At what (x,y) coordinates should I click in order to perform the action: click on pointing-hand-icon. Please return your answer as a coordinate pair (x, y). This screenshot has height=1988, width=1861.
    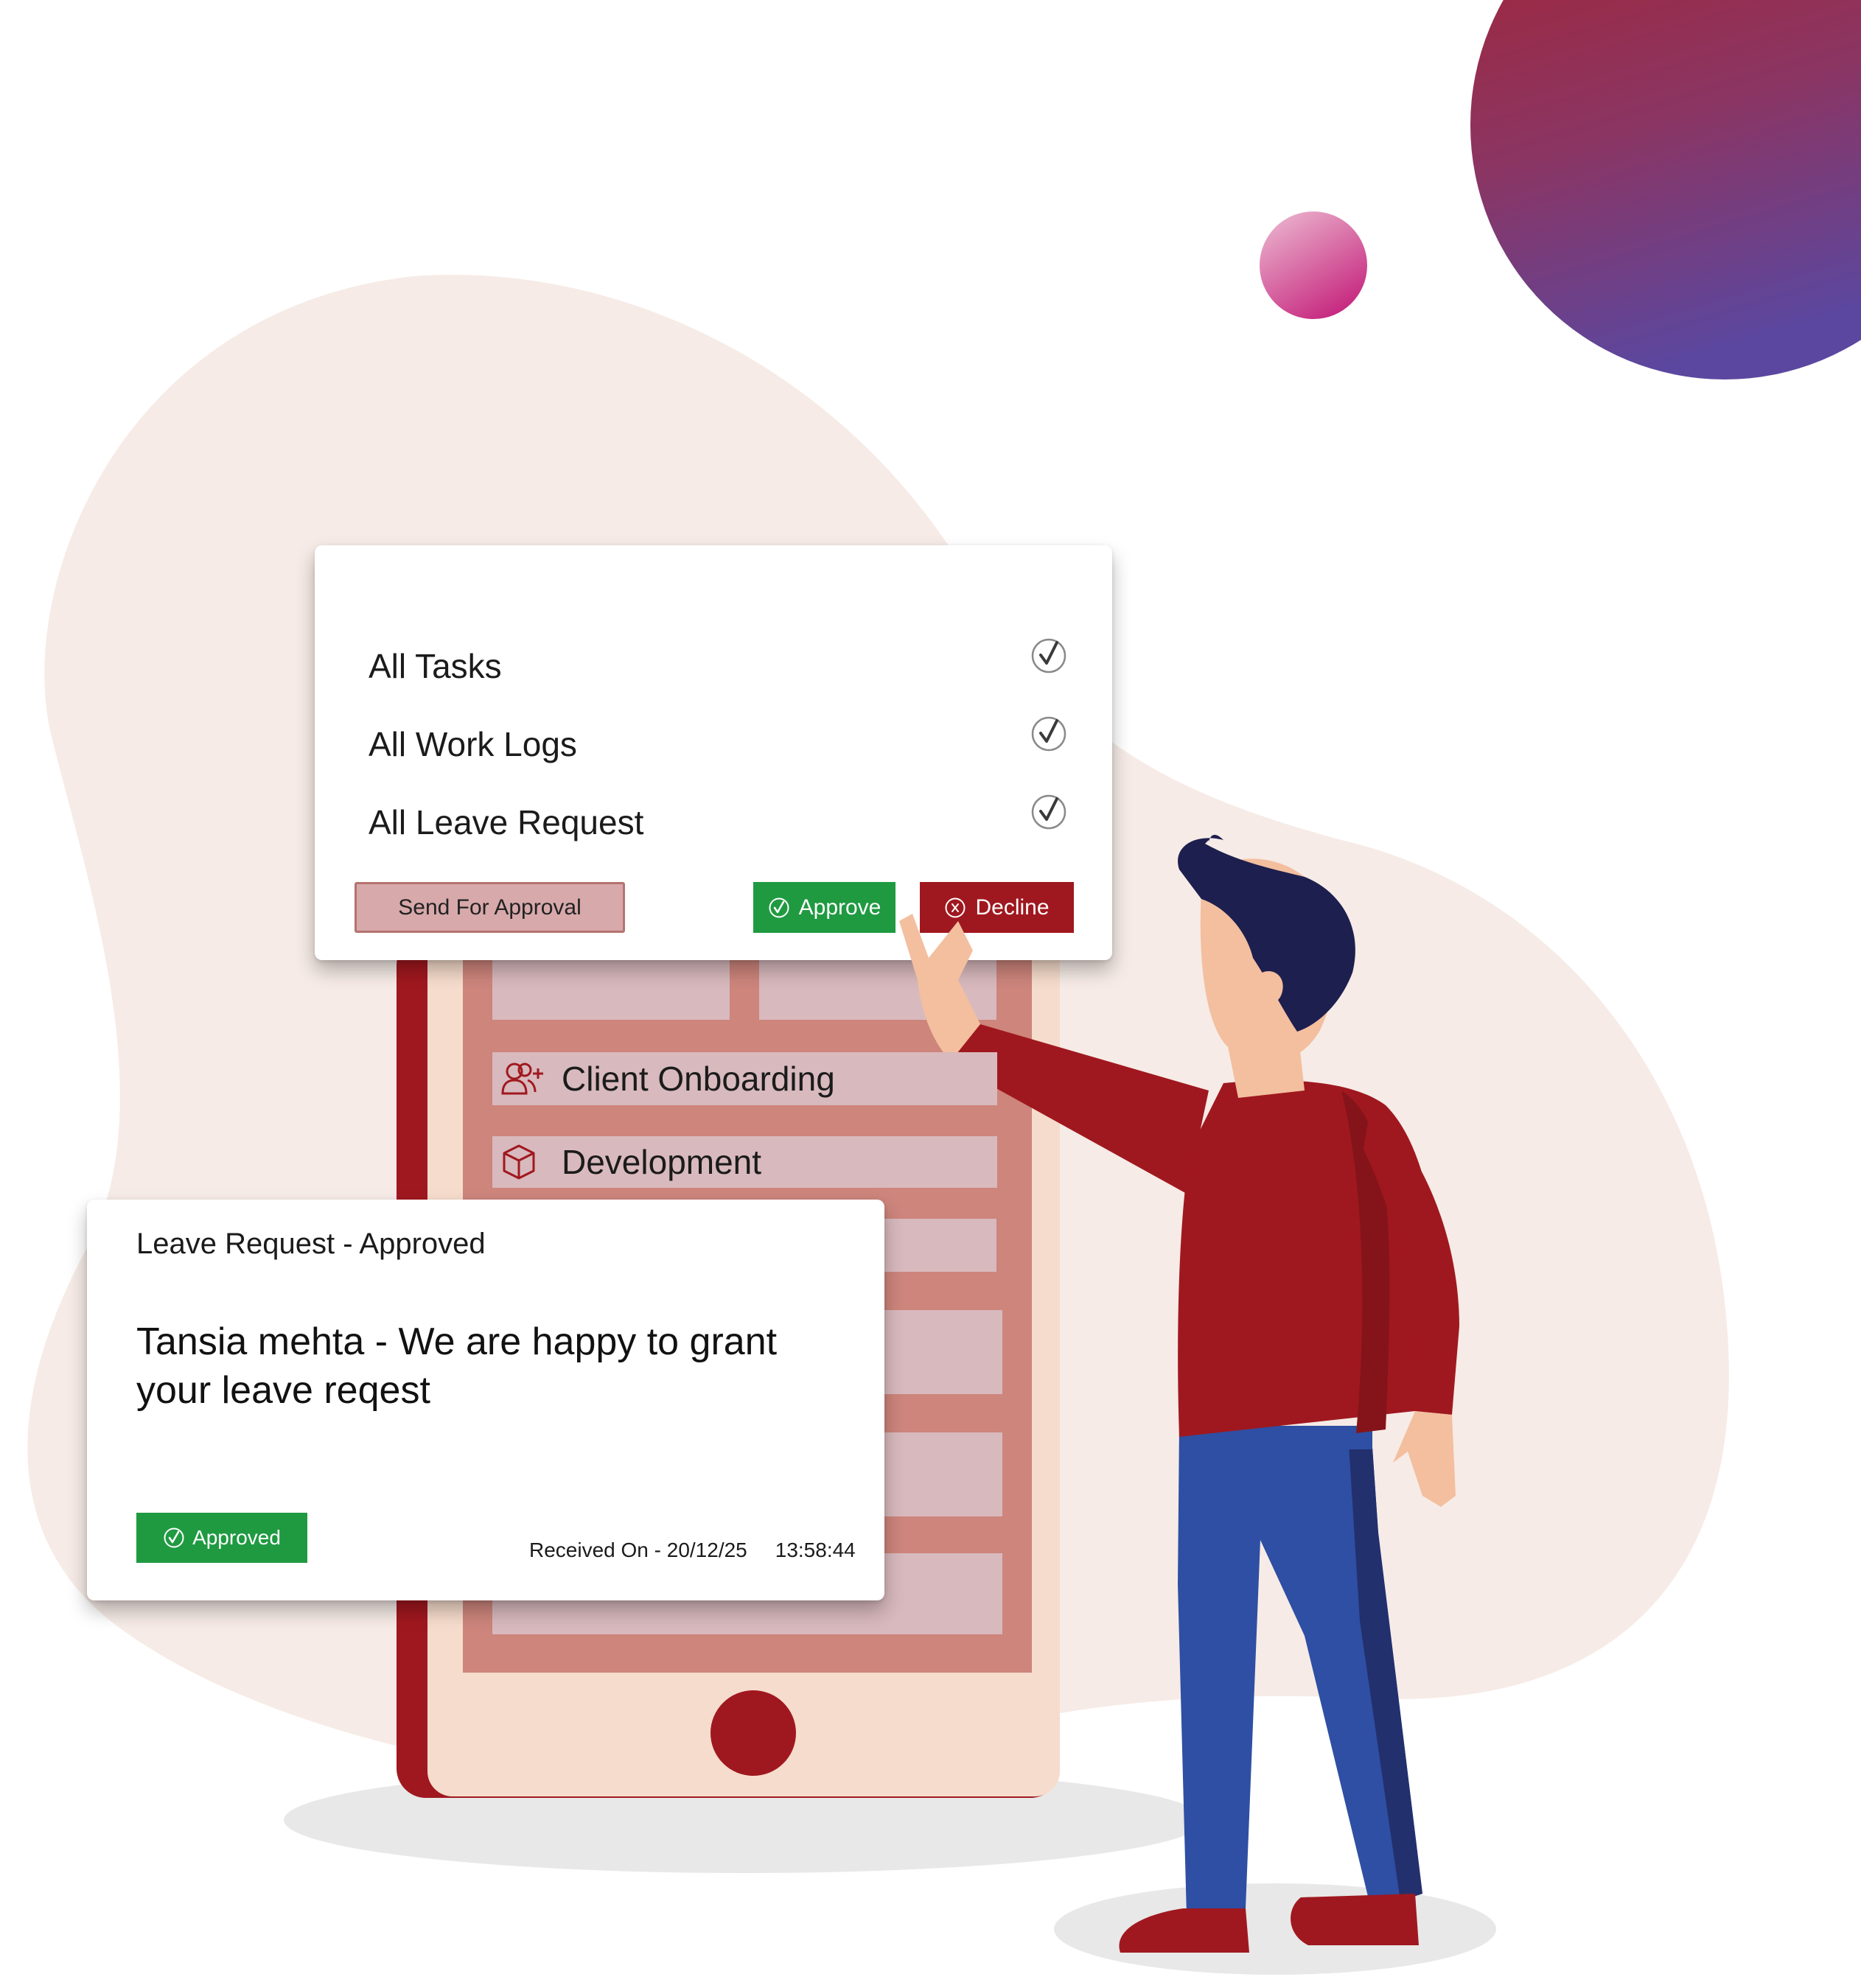
    Looking at the image, I should click on (939, 976).